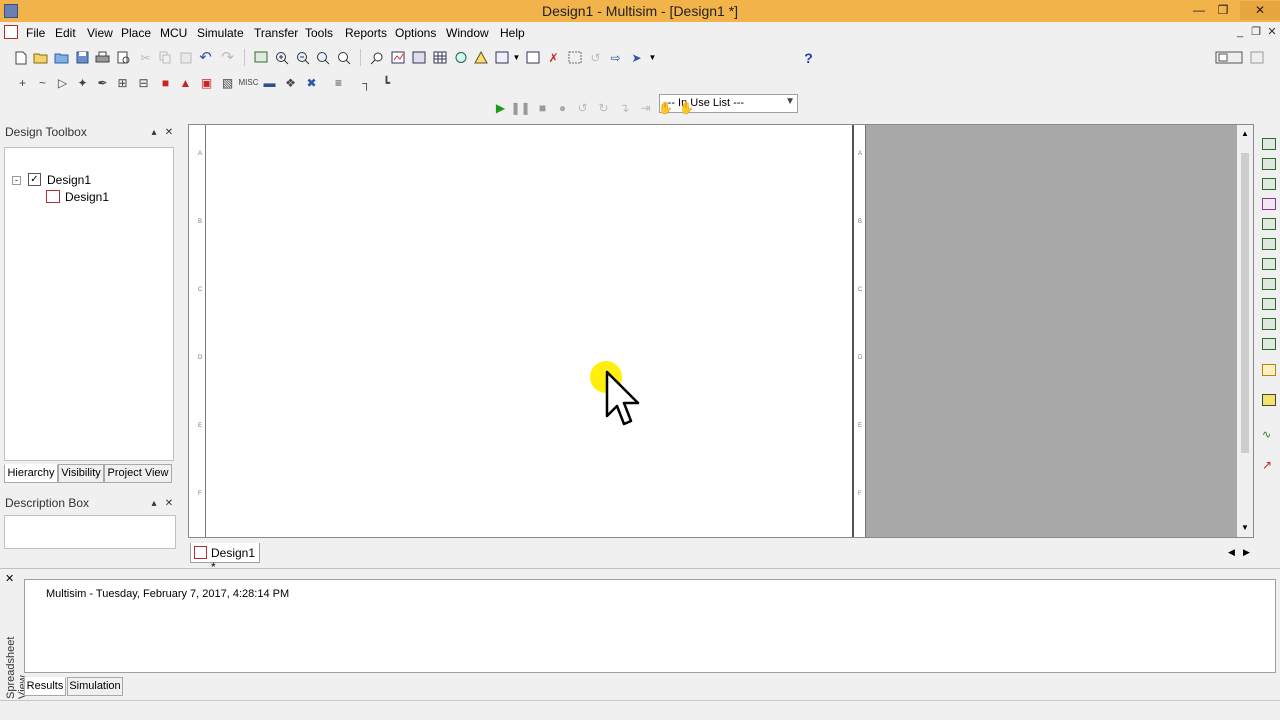  I want to click on vertical-scrollbar: ▲ ▼, so click(1245, 331).